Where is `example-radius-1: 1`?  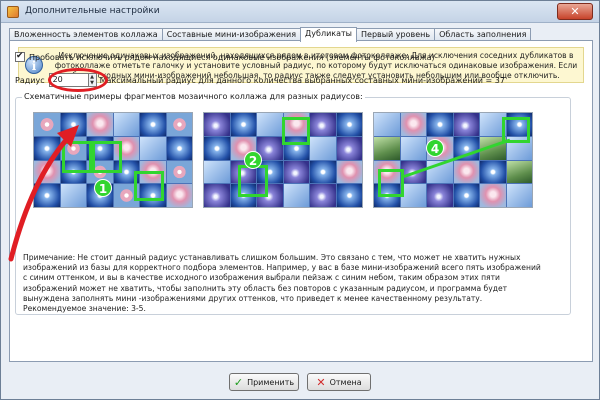 example-radius-1: 1 is located at coordinates (113, 160).